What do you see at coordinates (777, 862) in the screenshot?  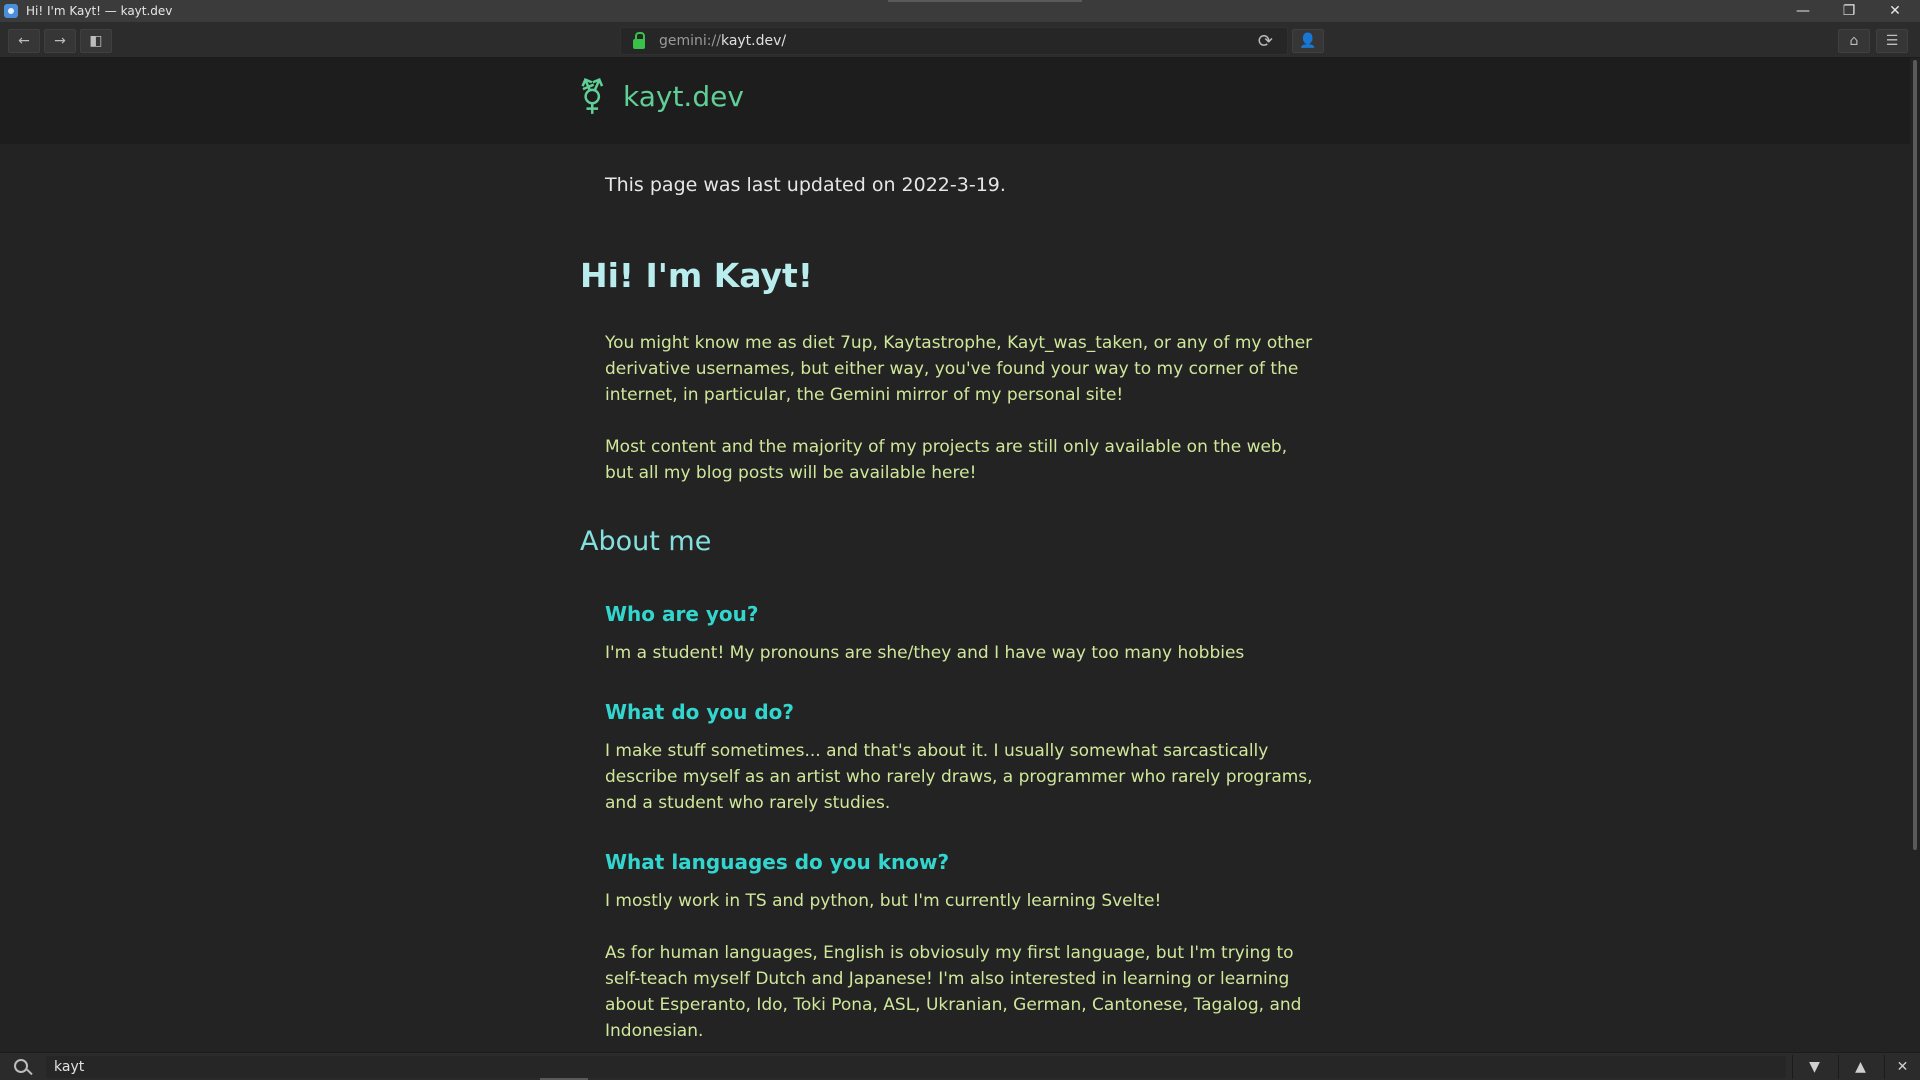 I see `faq-question: What languages do you know?` at bounding box center [777, 862].